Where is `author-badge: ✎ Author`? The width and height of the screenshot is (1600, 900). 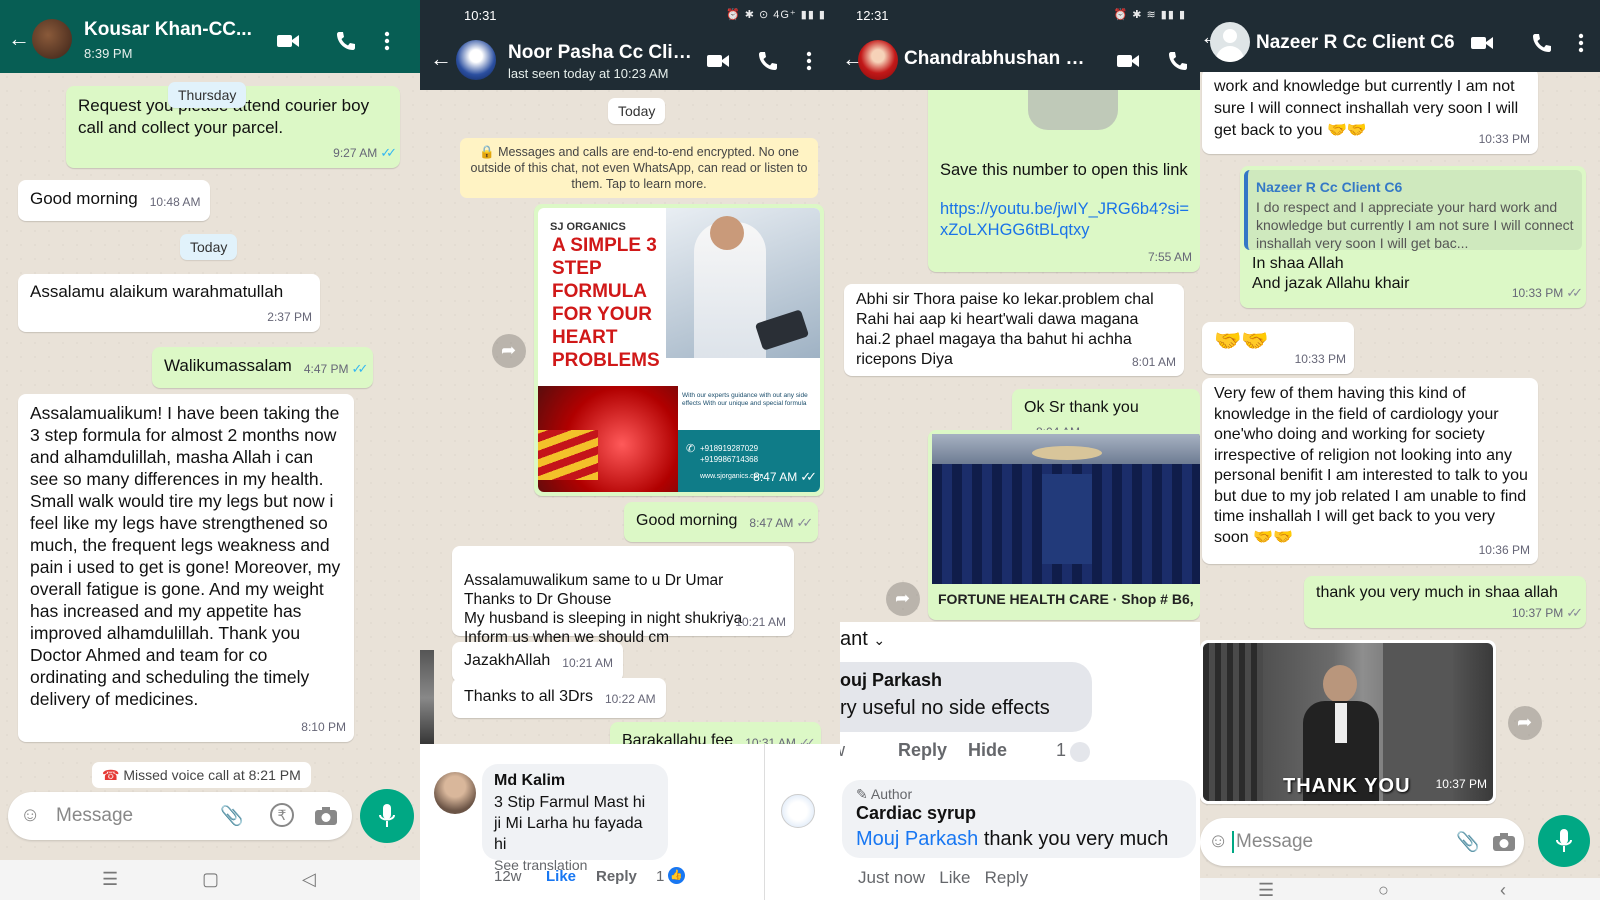 author-badge: ✎ Author is located at coordinates (1019, 794).